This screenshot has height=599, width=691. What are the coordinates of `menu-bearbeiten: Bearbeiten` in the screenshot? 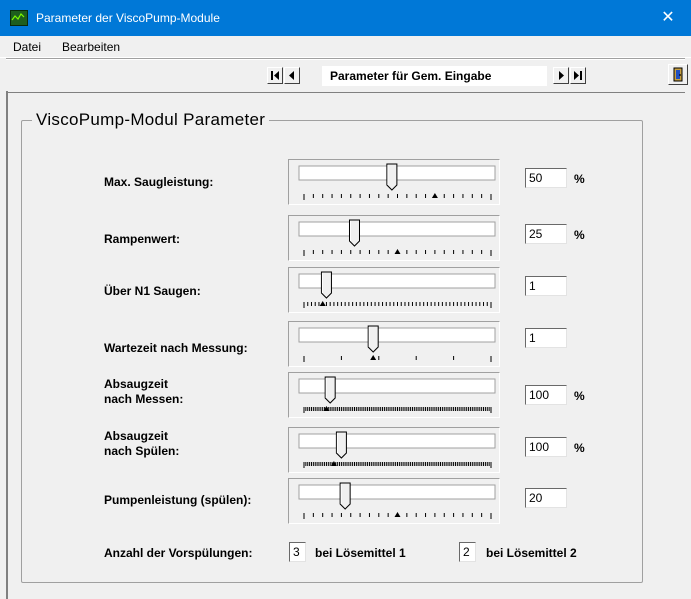 It's located at (91, 47).